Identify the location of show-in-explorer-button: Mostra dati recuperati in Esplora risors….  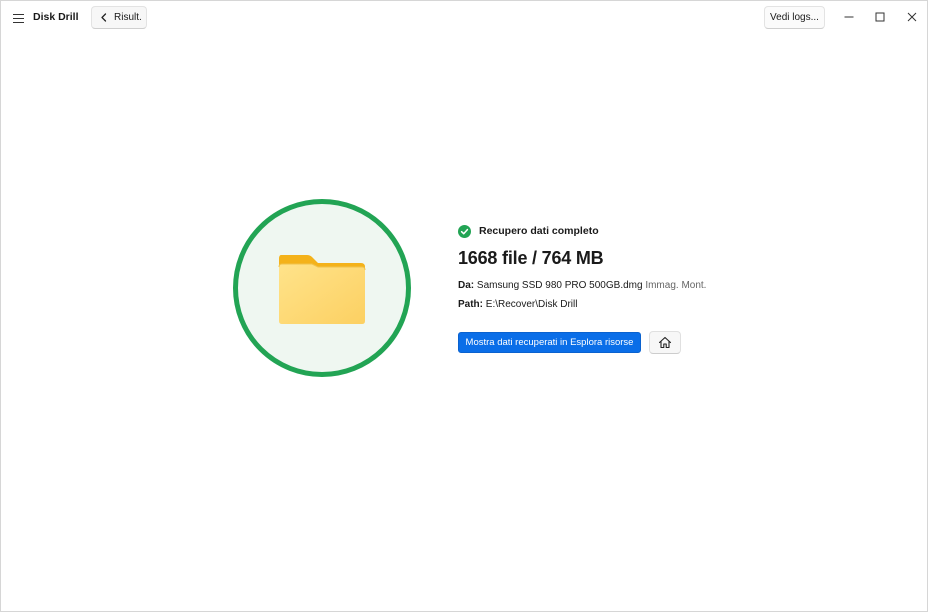
(549, 342).